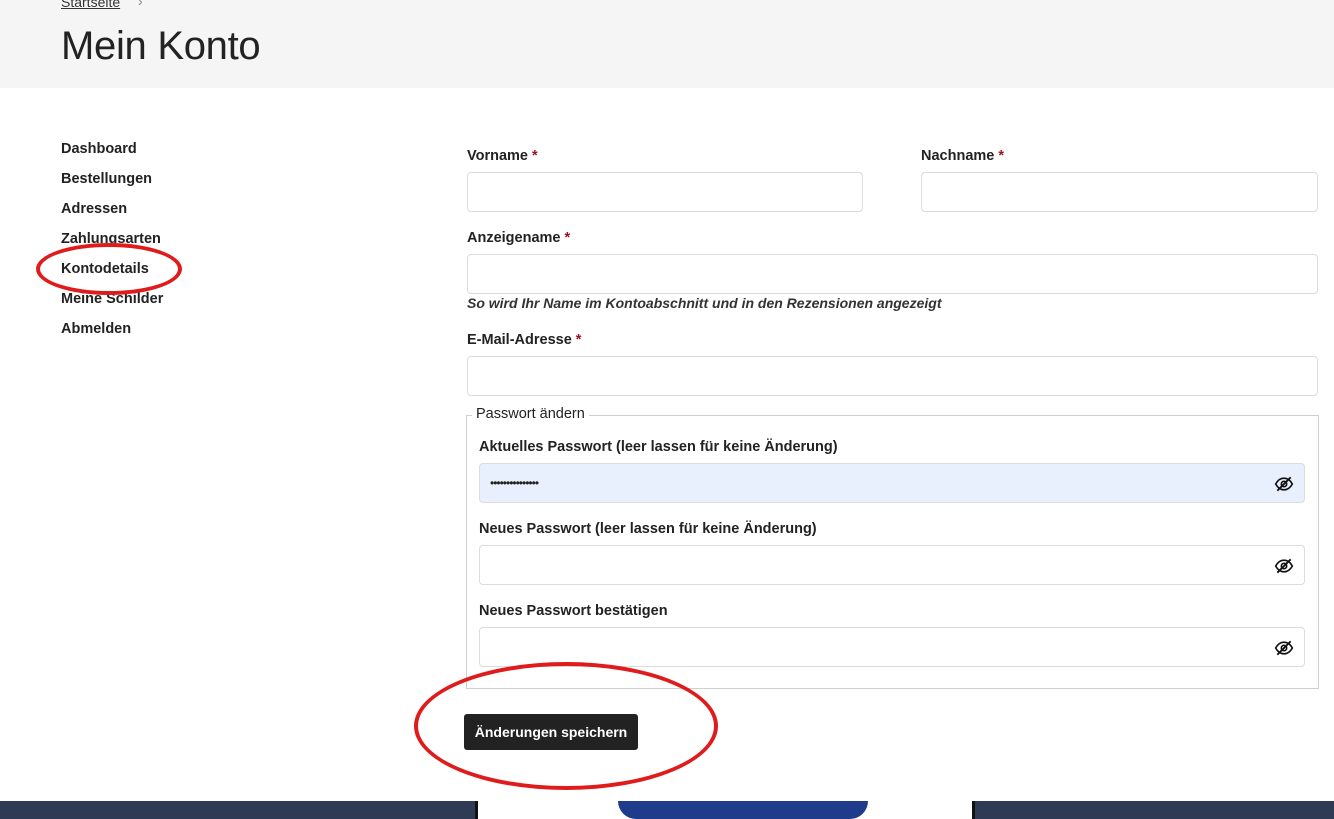 The image size is (1334, 819). Describe the element at coordinates (573, 611) in the screenshot. I see `confirm-password-label: Neues Passwort bestätigen` at that location.